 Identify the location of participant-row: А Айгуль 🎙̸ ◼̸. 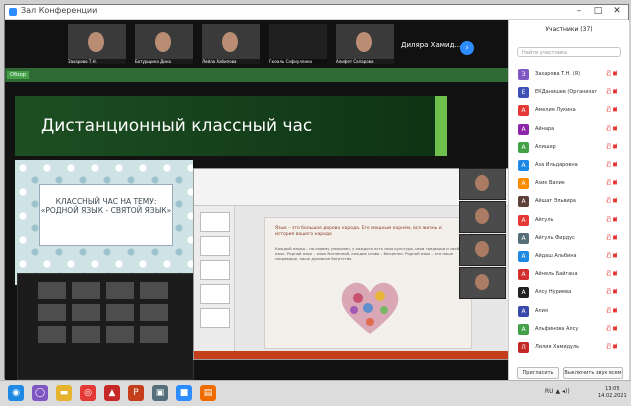
(569, 221).